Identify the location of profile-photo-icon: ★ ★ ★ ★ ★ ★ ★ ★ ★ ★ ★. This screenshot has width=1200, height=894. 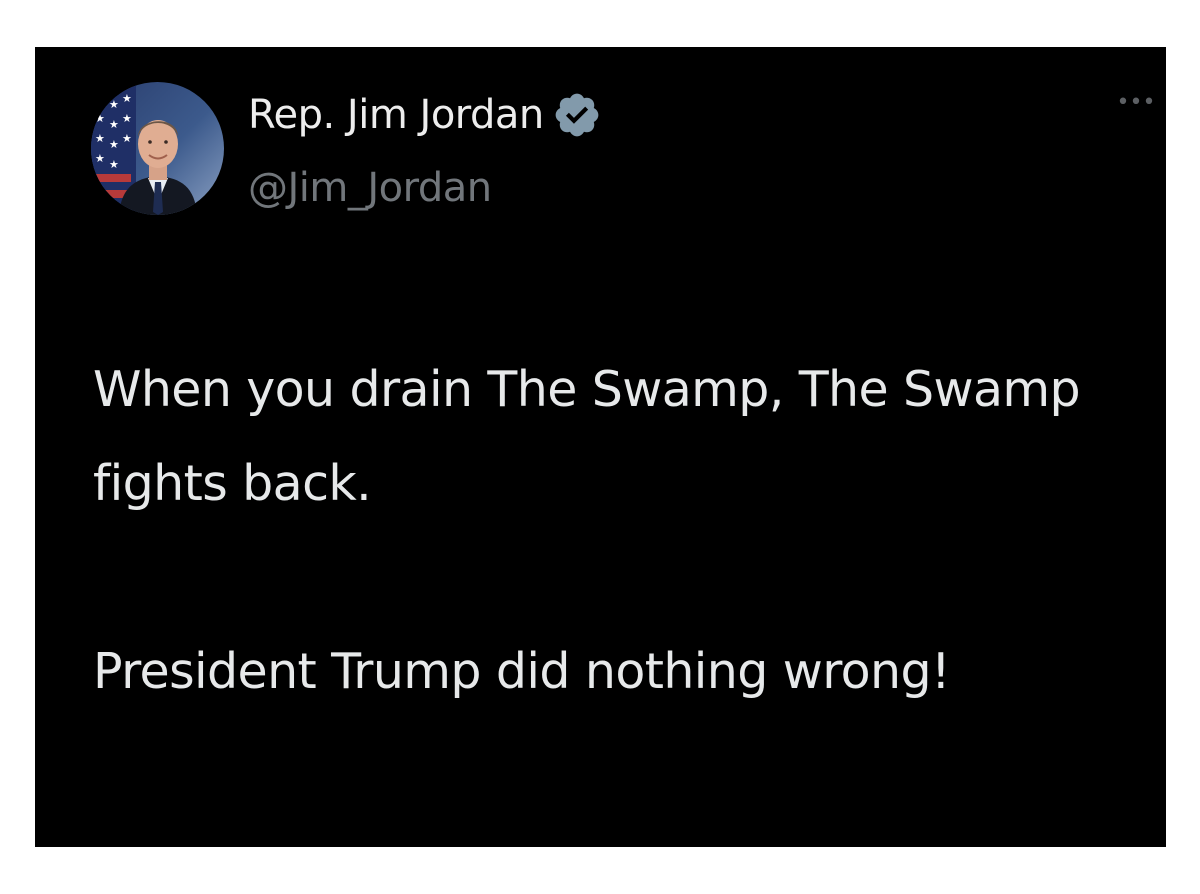
(157, 148).